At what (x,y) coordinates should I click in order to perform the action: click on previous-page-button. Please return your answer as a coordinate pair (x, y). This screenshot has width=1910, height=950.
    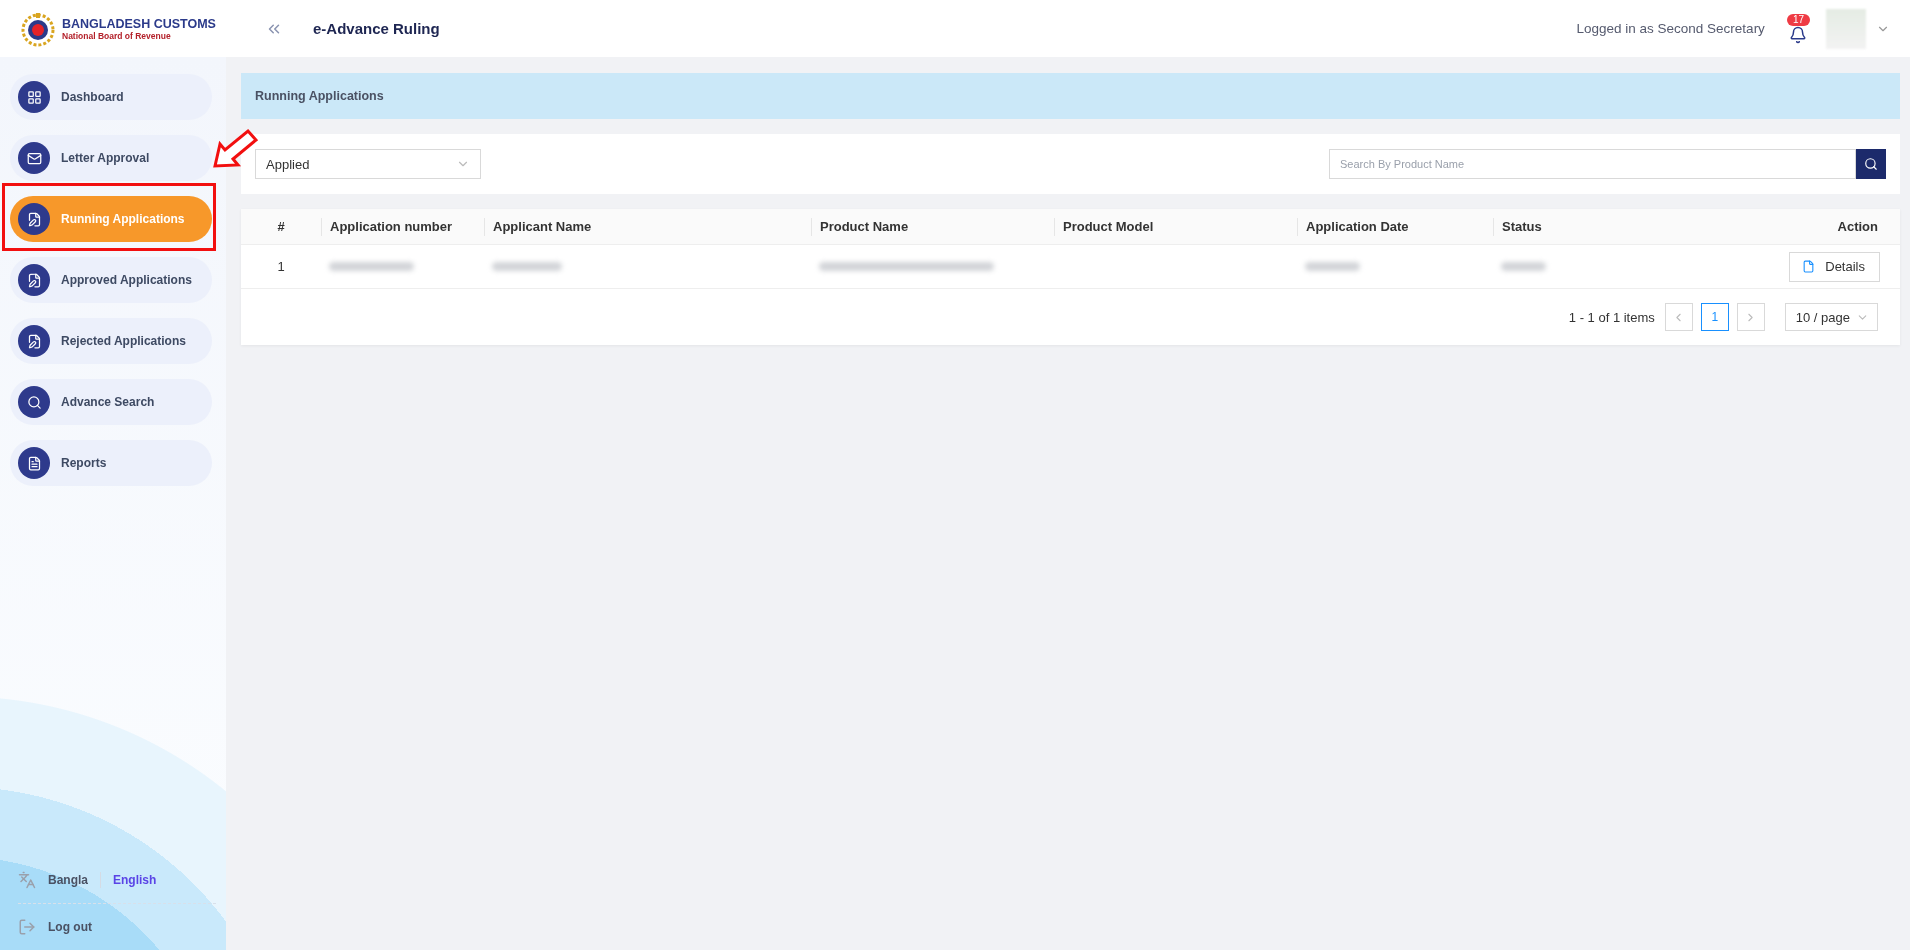
    Looking at the image, I should click on (1678, 317).